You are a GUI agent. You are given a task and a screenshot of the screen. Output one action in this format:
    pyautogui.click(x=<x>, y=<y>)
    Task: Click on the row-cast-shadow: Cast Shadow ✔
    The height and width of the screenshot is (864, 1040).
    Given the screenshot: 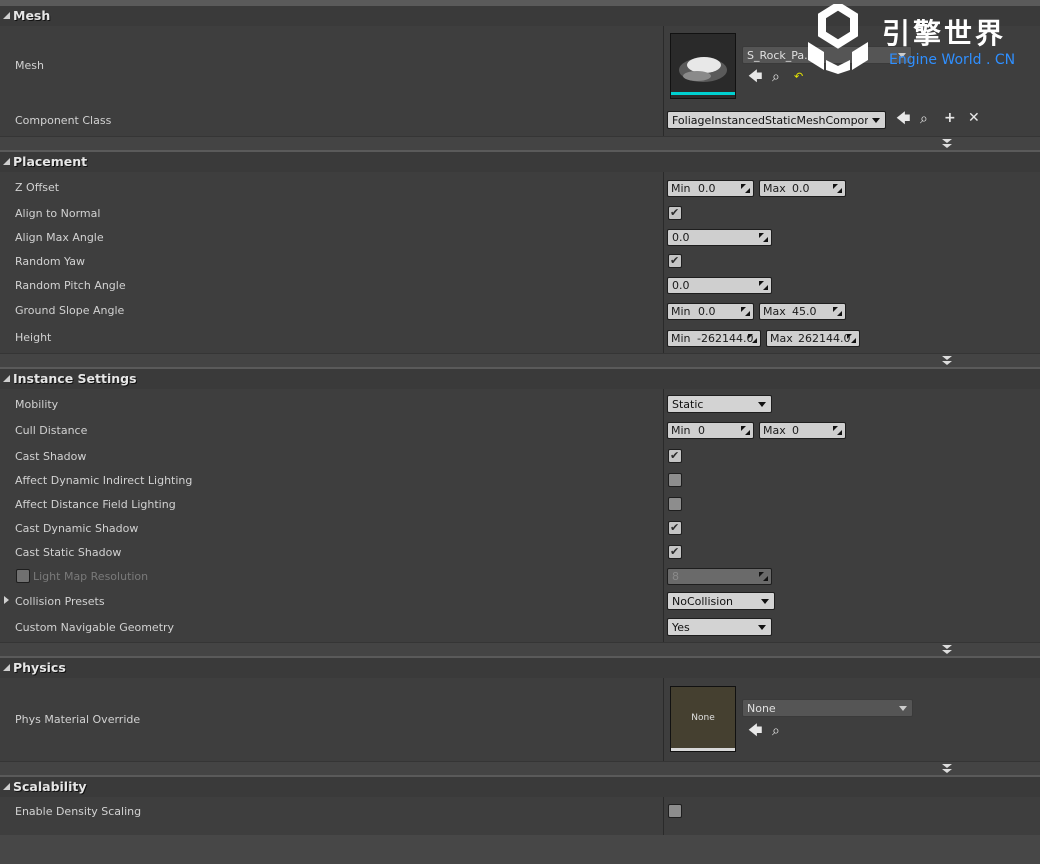 What is the action you would take?
    pyautogui.click(x=520, y=453)
    